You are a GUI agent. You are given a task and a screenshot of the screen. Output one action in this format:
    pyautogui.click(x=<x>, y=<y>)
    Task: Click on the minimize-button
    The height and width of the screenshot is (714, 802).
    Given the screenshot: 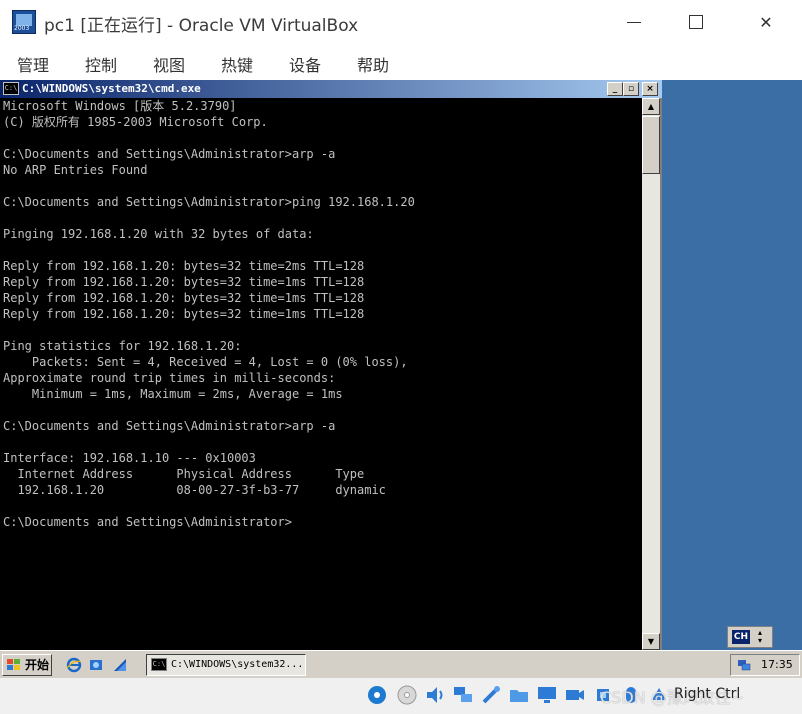 What is the action you would take?
    pyautogui.click(x=634, y=22)
    